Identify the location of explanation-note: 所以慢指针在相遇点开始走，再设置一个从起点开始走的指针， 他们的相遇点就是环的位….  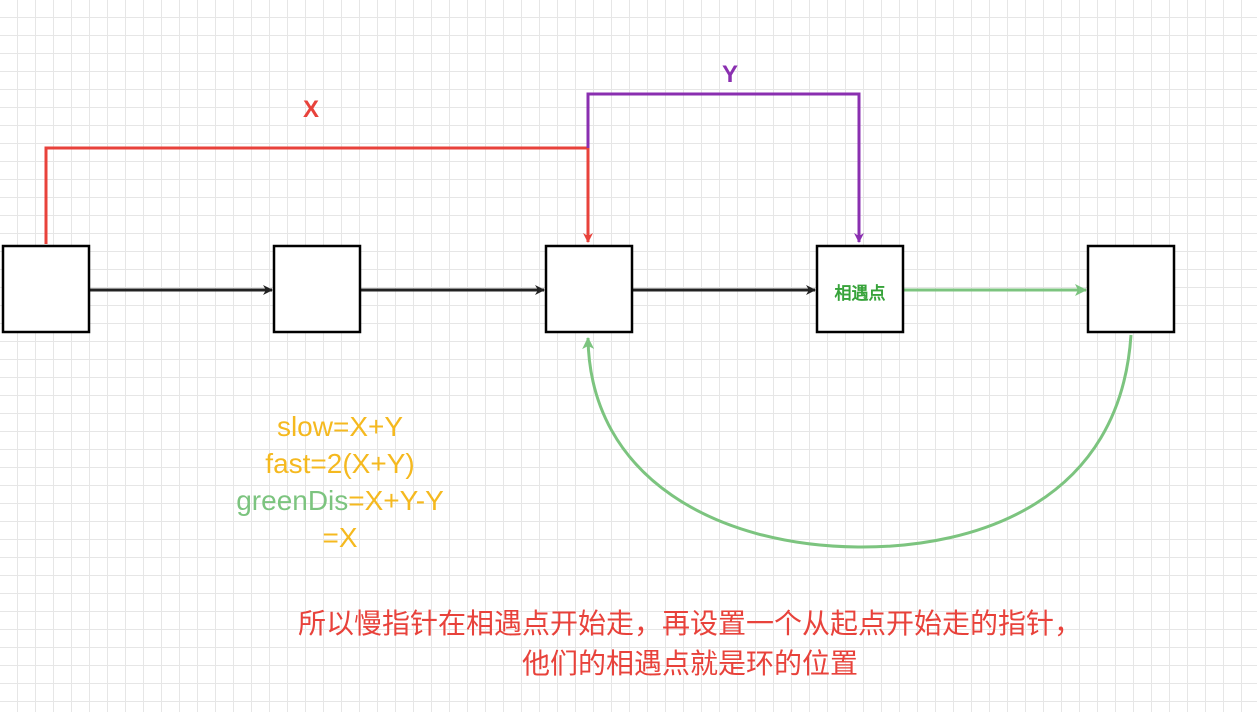
(690, 644).